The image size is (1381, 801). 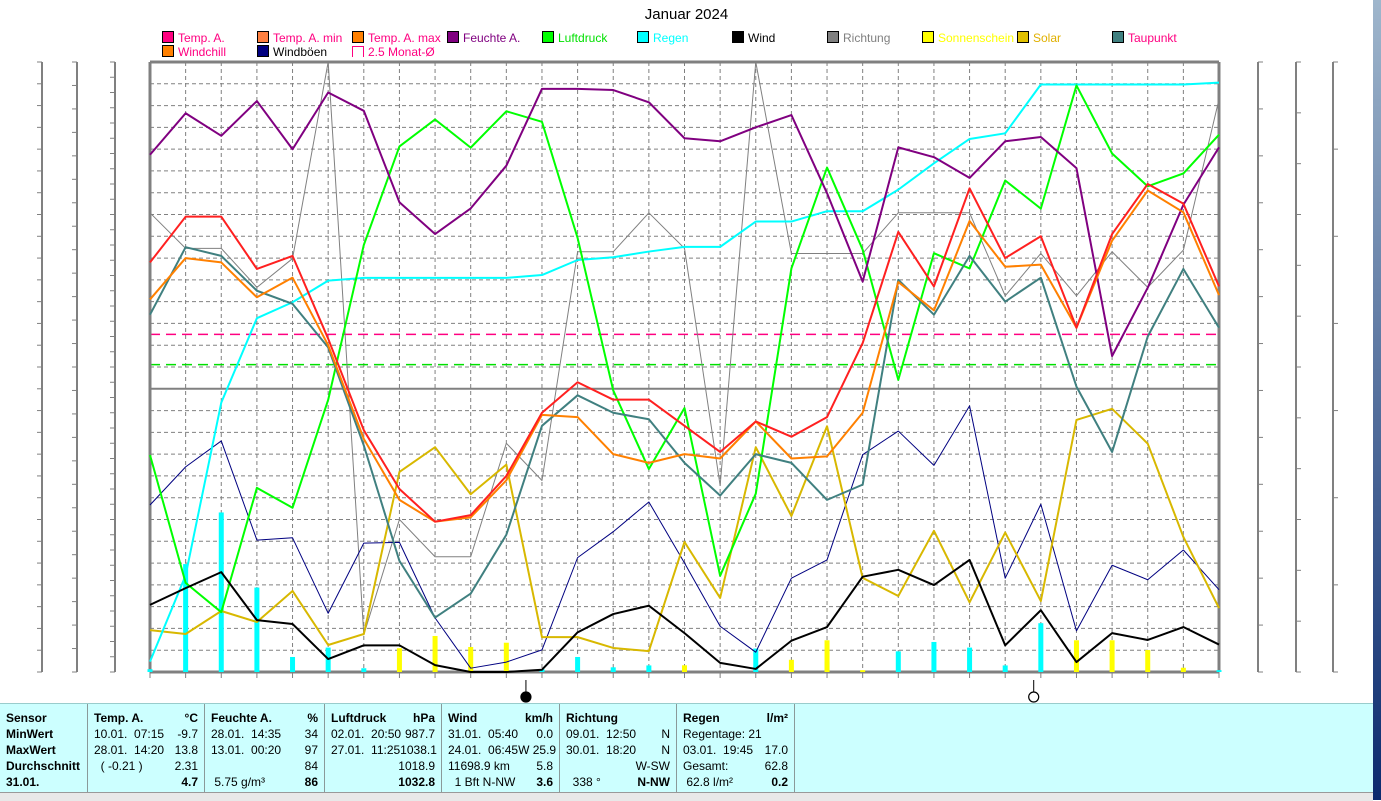 I want to click on table-cell-label: Sensor, so click(x=26, y=718).